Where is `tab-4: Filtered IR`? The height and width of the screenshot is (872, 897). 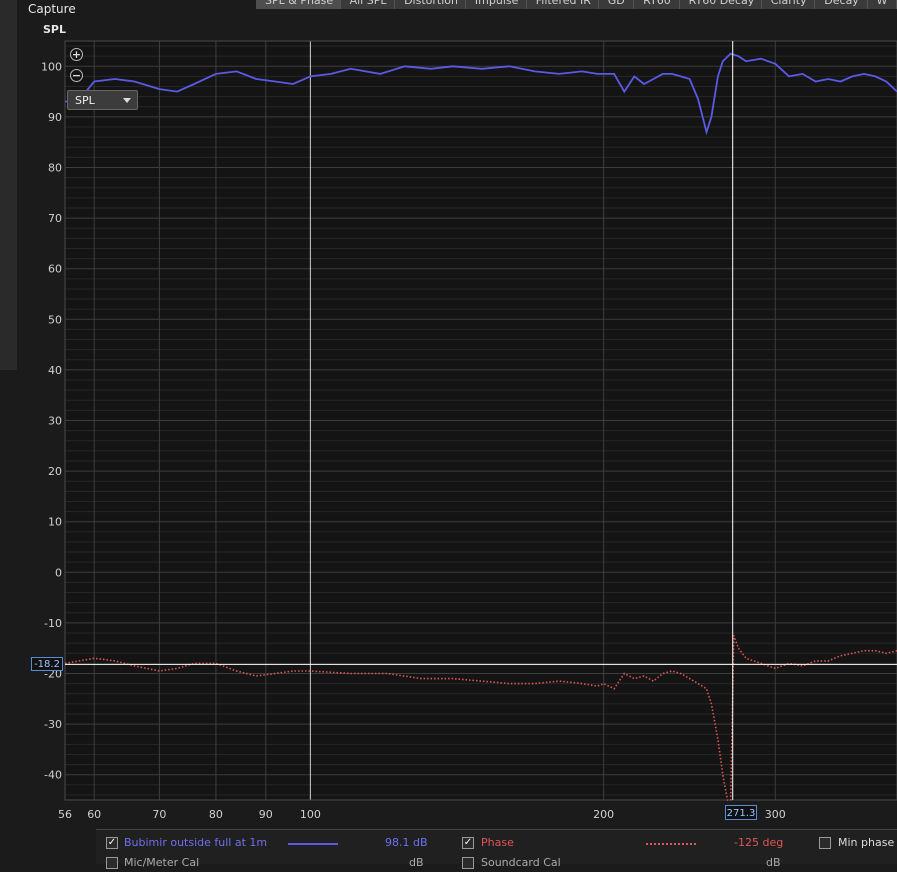
tab-4: Filtered IR is located at coordinates (562, 4).